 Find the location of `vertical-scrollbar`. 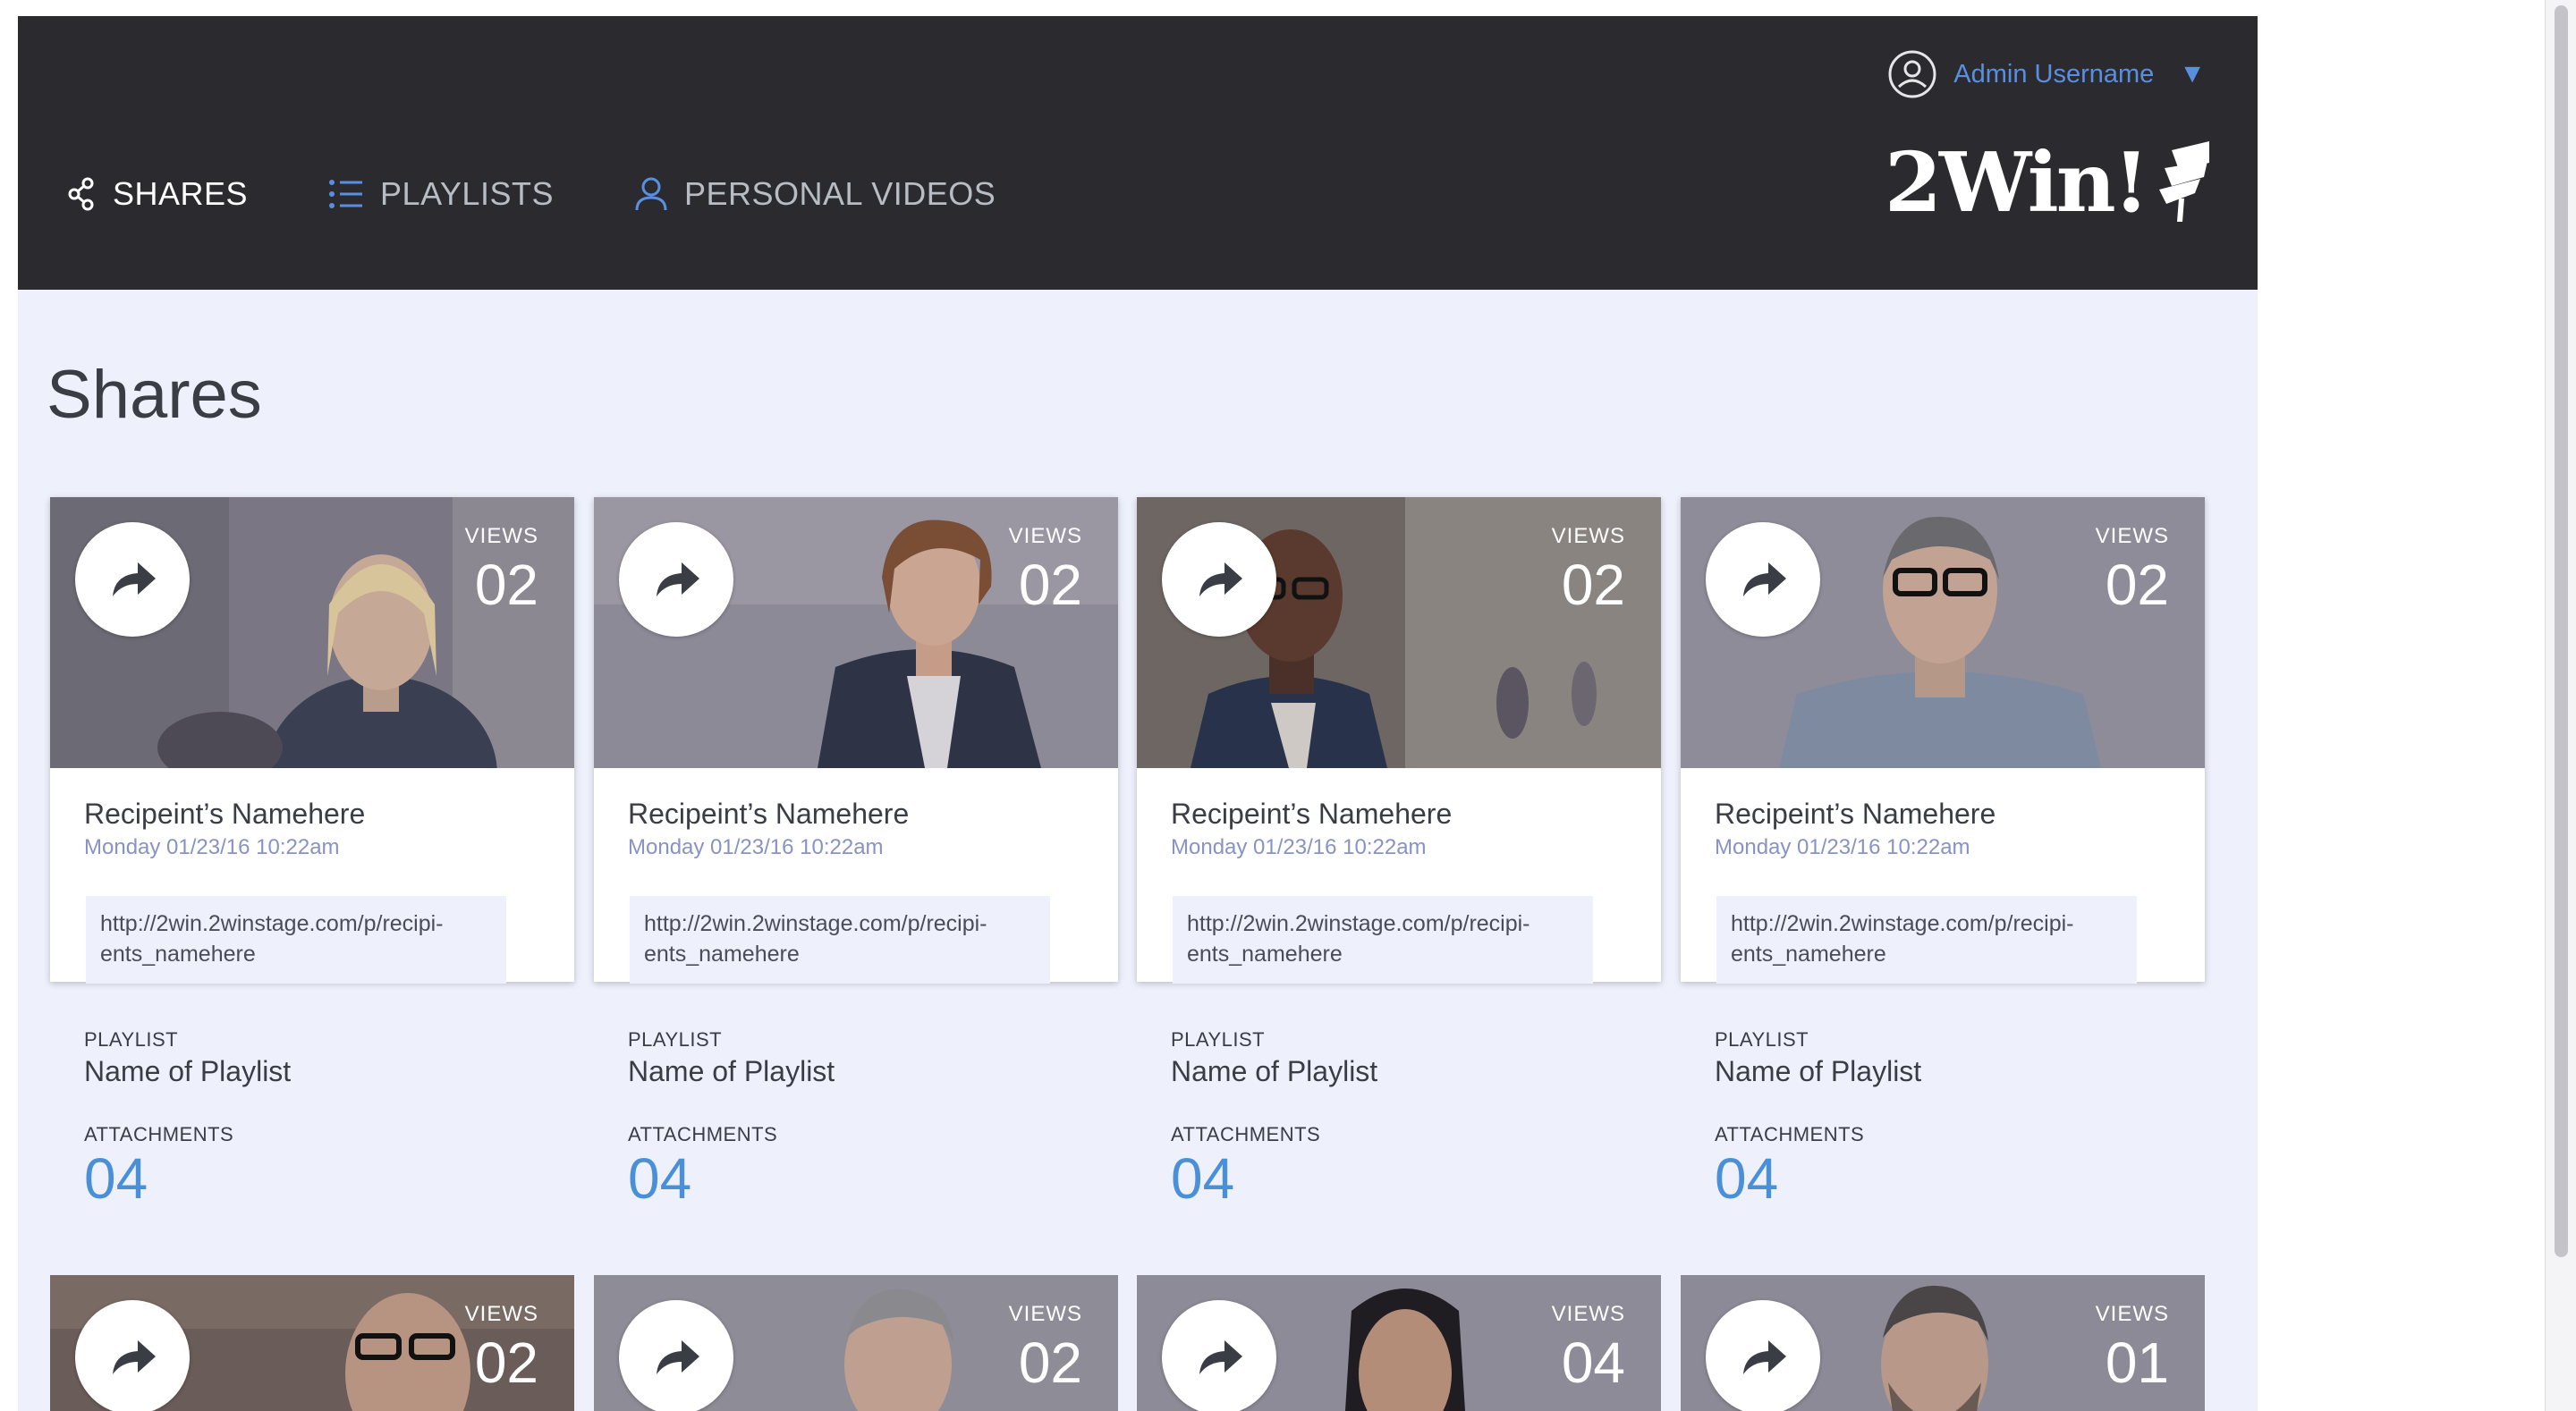

vertical-scrollbar is located at coordinates (2560, 705).